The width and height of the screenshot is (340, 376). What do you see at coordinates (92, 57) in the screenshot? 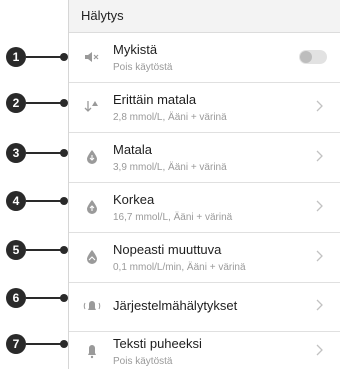
I see `mute-icon` at bounding box center [92, 57].